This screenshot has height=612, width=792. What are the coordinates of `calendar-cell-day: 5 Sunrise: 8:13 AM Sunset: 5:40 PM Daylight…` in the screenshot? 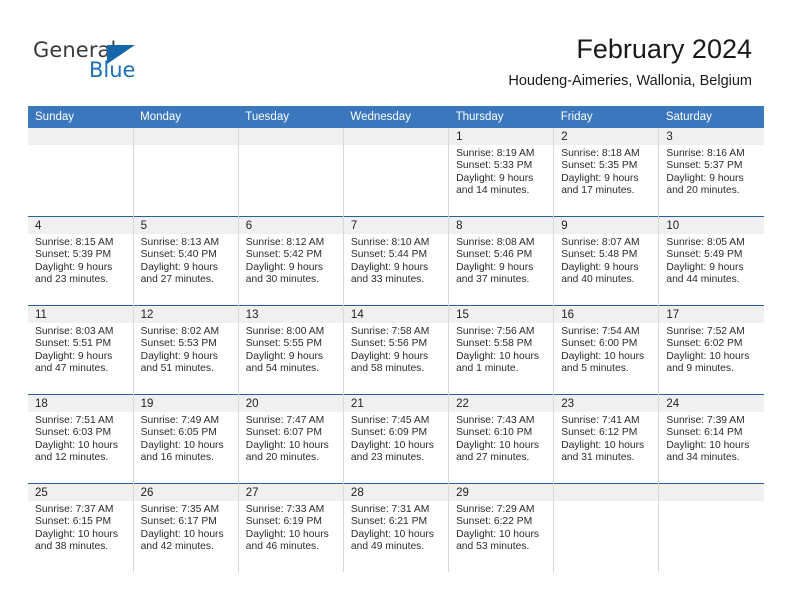 It's located at (186, 261).